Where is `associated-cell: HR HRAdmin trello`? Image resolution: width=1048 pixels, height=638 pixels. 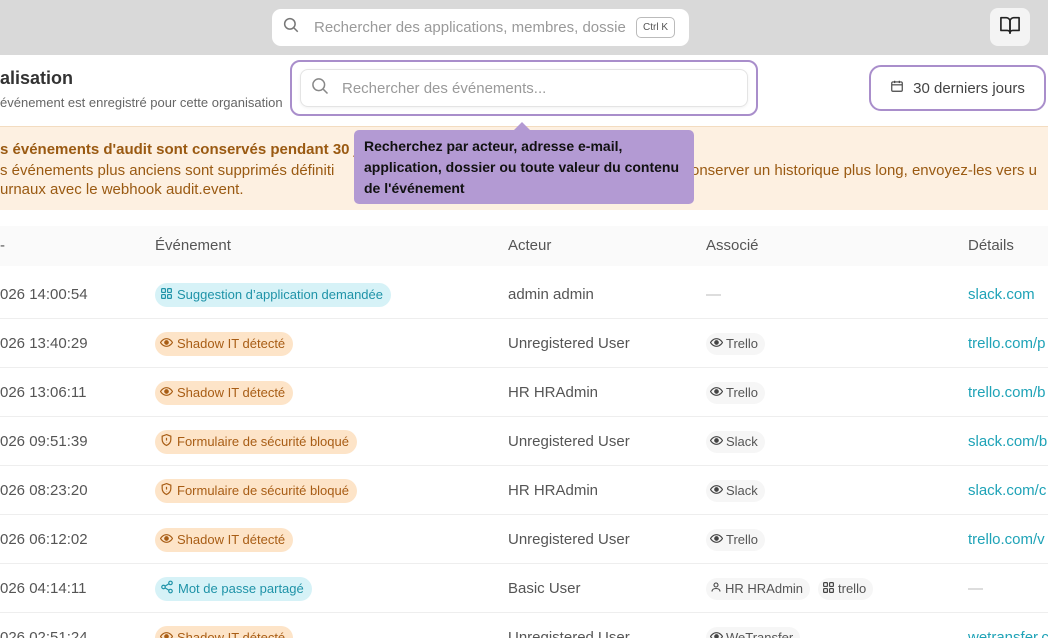 associated-cell: HR HRAdmin trello is located at coordinates (793, 588).